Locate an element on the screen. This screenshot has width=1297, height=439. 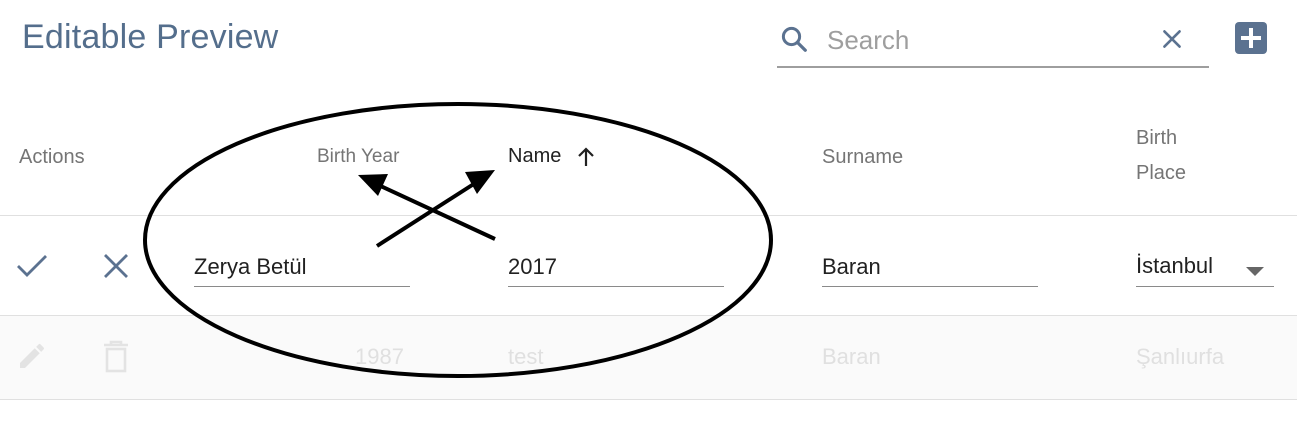
surname-field is located at coordinates (930, 268).